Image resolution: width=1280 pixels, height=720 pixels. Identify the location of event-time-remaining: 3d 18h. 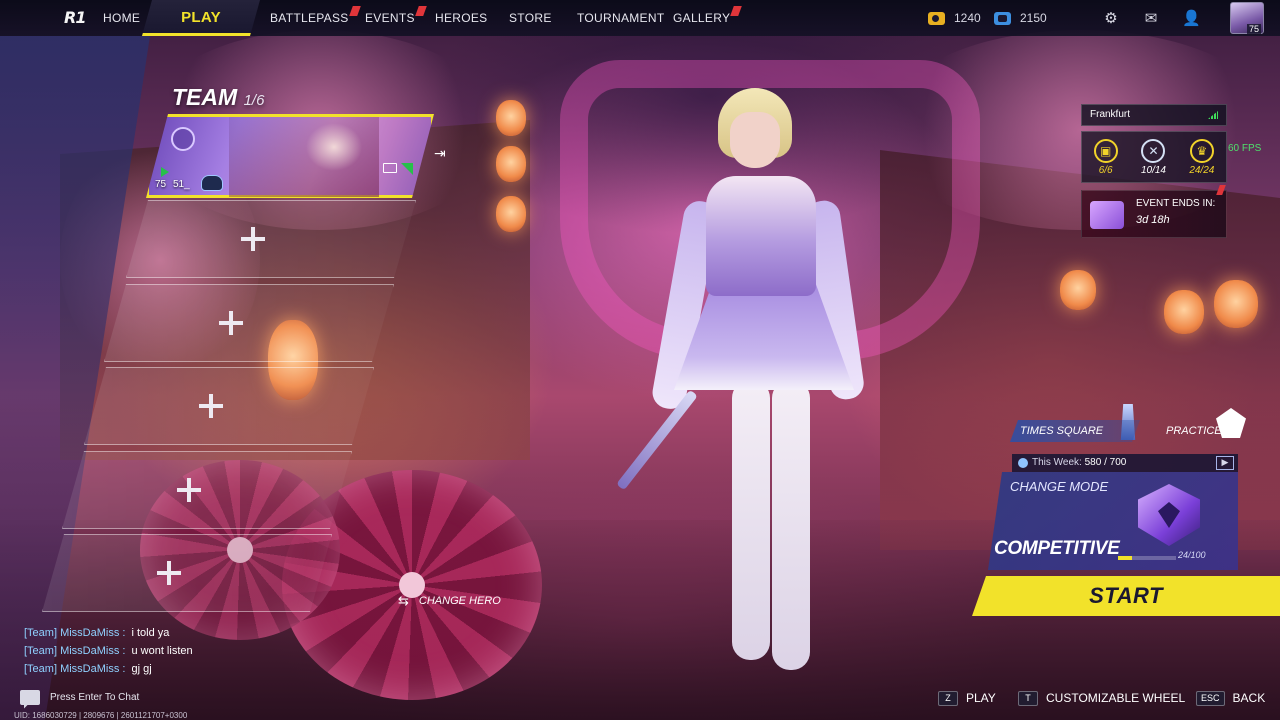
(1153, 220).